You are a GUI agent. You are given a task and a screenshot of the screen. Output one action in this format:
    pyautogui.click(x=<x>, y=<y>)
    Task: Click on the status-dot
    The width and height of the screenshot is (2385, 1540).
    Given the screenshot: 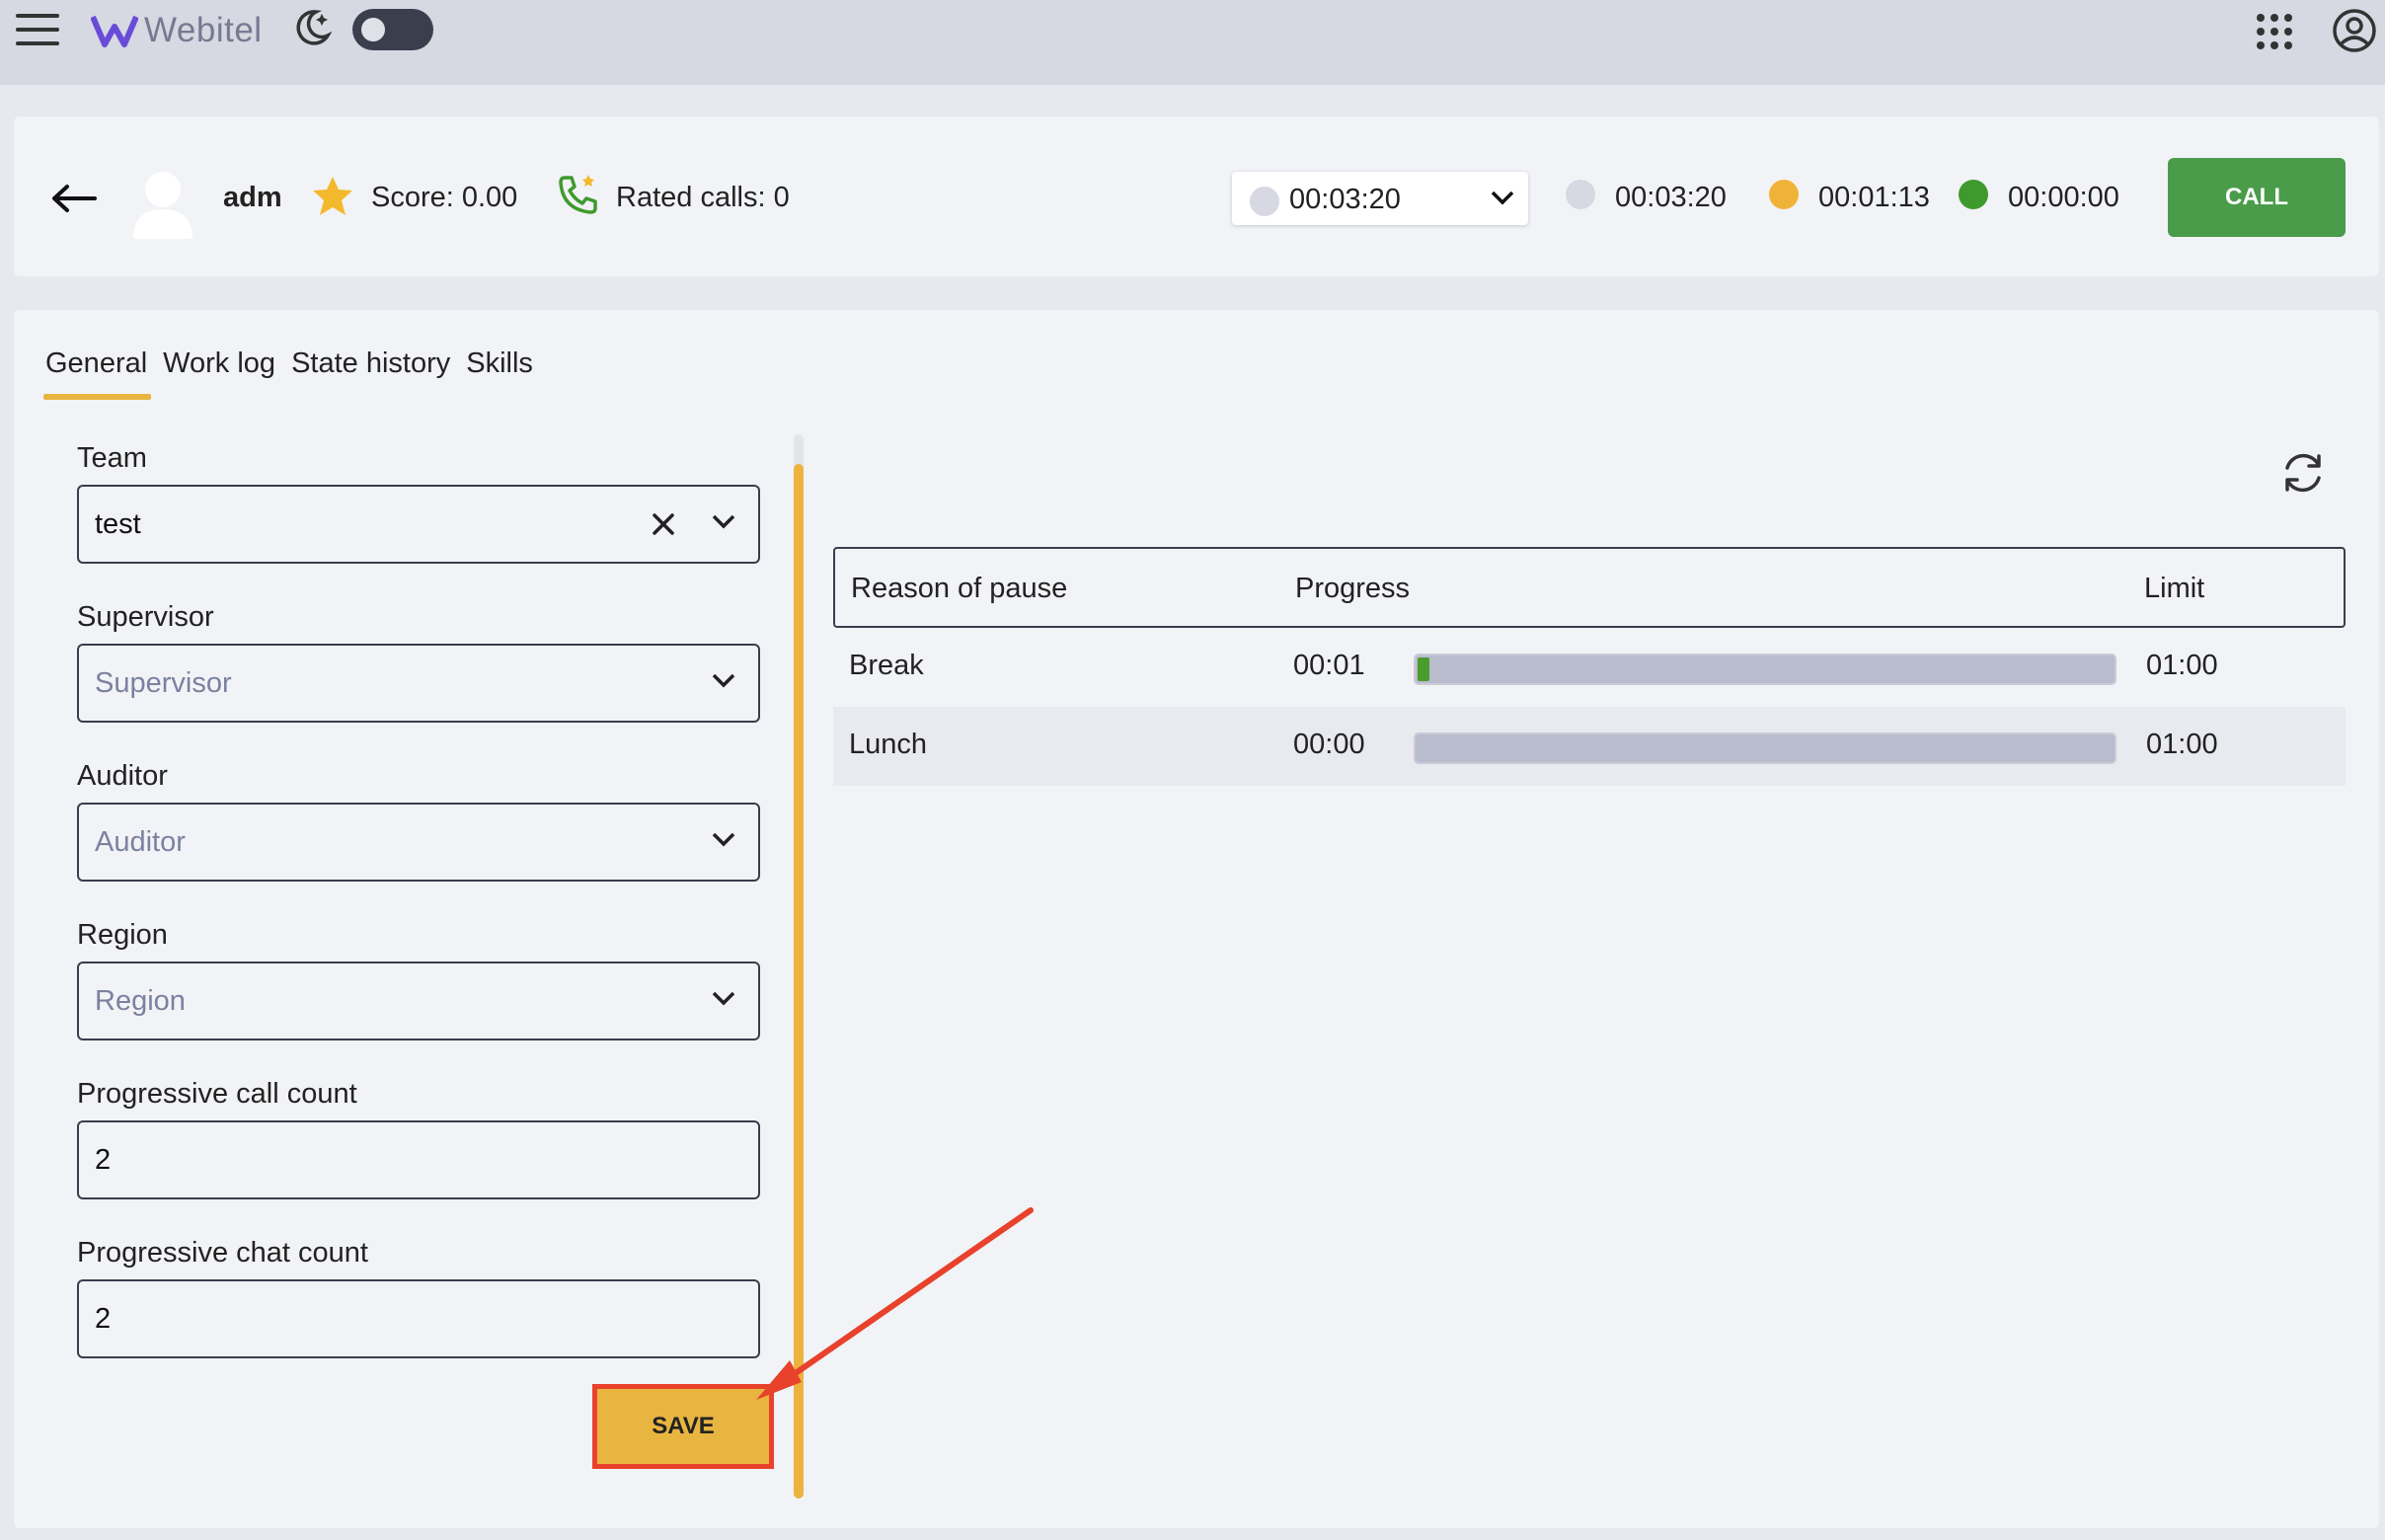 What is the action you would take?
    pyautogui.click(x=1265, y=201)
    